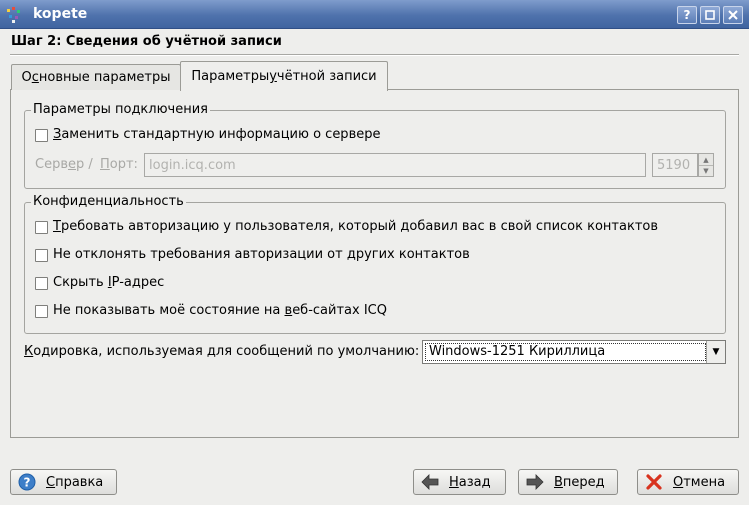  I want to click on next-button: Вперед, so click(568, 482).